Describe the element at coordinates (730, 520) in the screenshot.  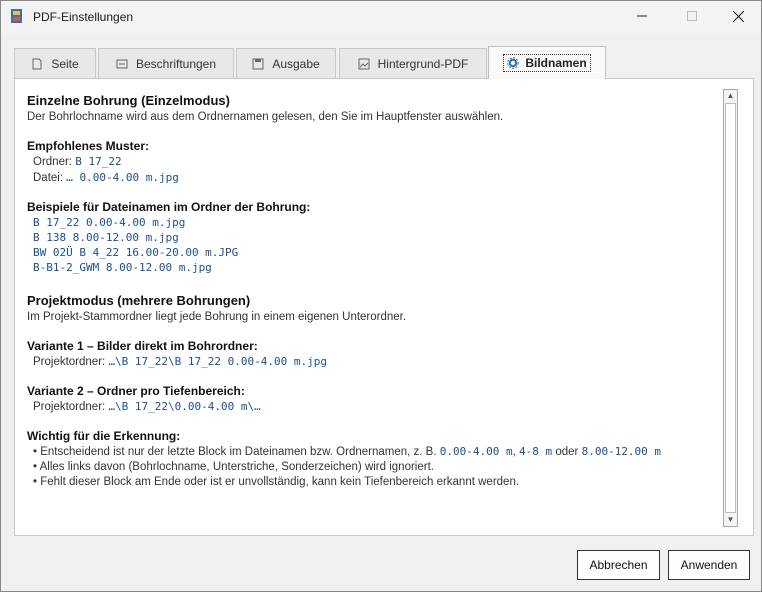
I see `scroll-down-icon: ▼` at that location.